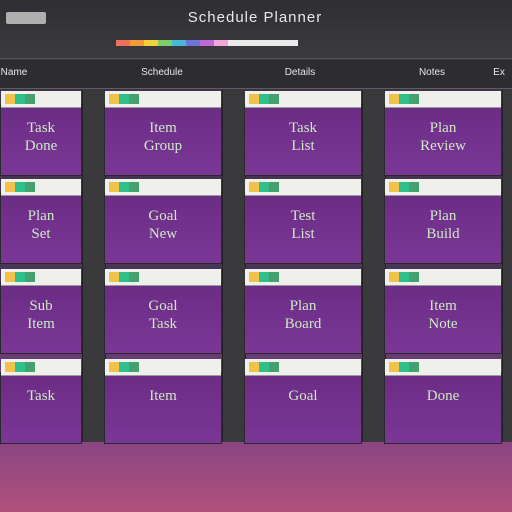 This screenshot has width=512, height=512. I want to click on cell-label: Task, so click(41, 396).